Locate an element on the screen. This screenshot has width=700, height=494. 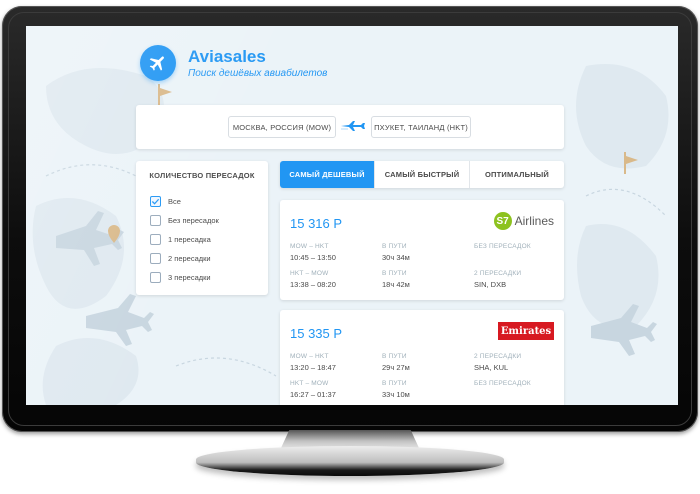
carrier-logo-s7: S7 Airlines is located at coordinates (523, 221).